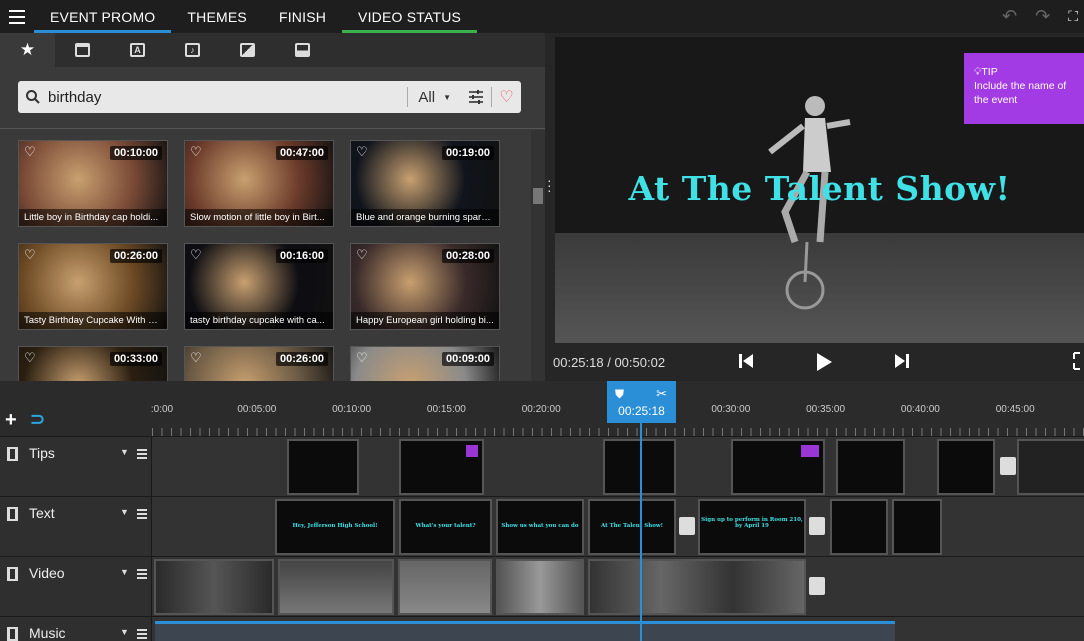 This screenshot has height=641, width=1084. I want to click on tab-label: FINISH, so click(302, 16).